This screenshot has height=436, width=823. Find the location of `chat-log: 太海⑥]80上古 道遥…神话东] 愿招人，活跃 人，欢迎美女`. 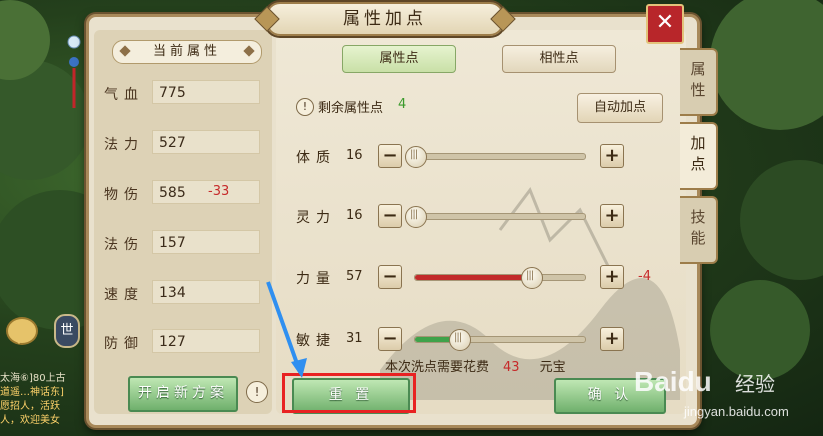

chat-log: 太海⑥]80上古 道遥…神话东] 愿招人，活跃 人，欢迎美女 is located at coordinates (48, 404).